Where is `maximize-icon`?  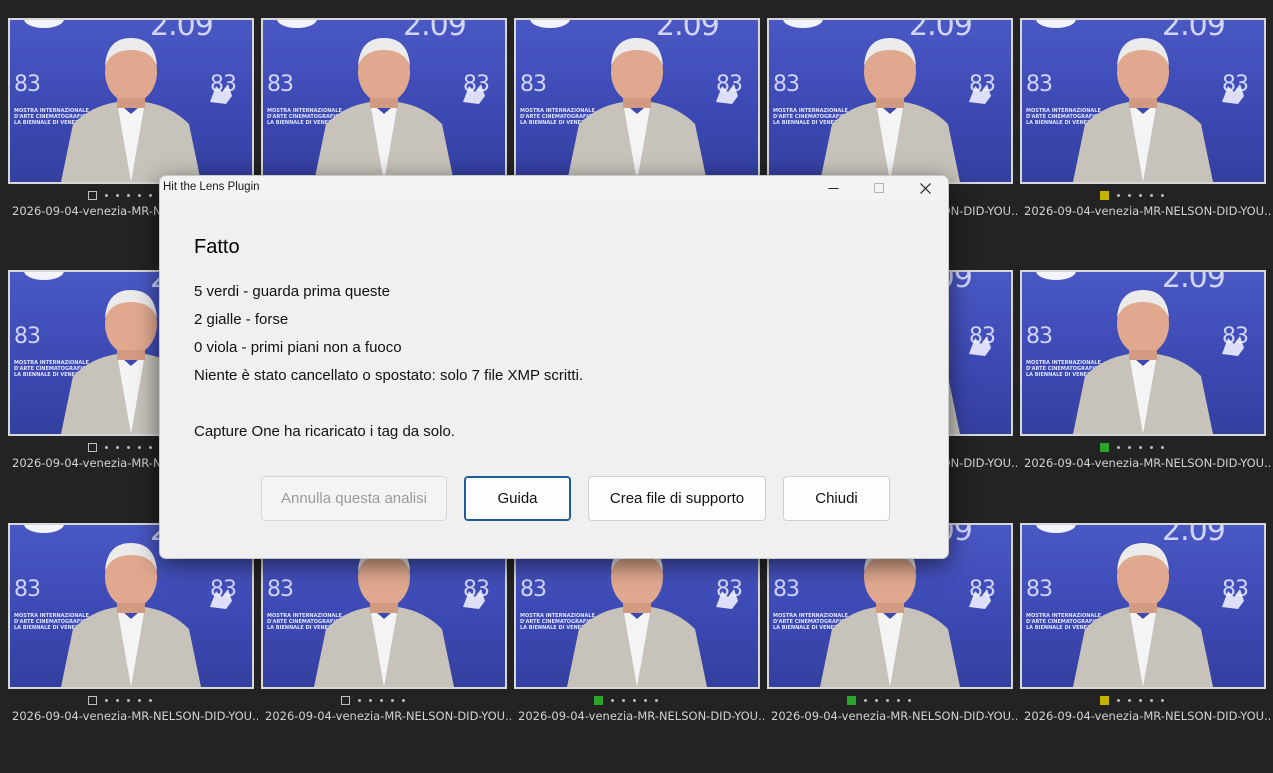 maximize-icon is located at coordinates (878, 187).